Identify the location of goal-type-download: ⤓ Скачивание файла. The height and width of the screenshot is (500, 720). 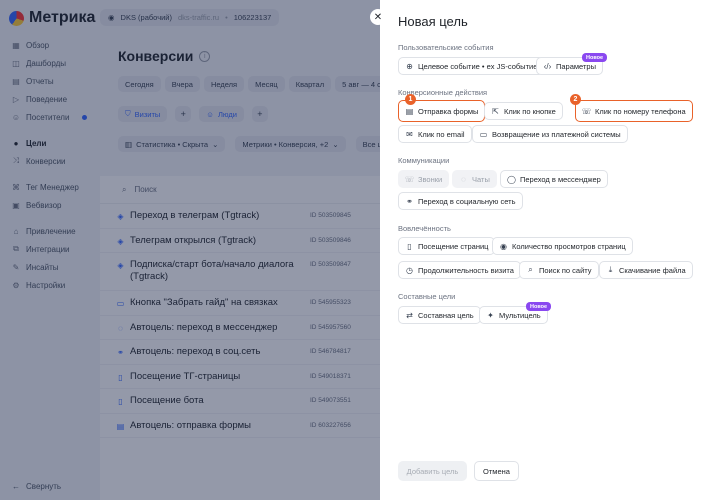
(646, 270).